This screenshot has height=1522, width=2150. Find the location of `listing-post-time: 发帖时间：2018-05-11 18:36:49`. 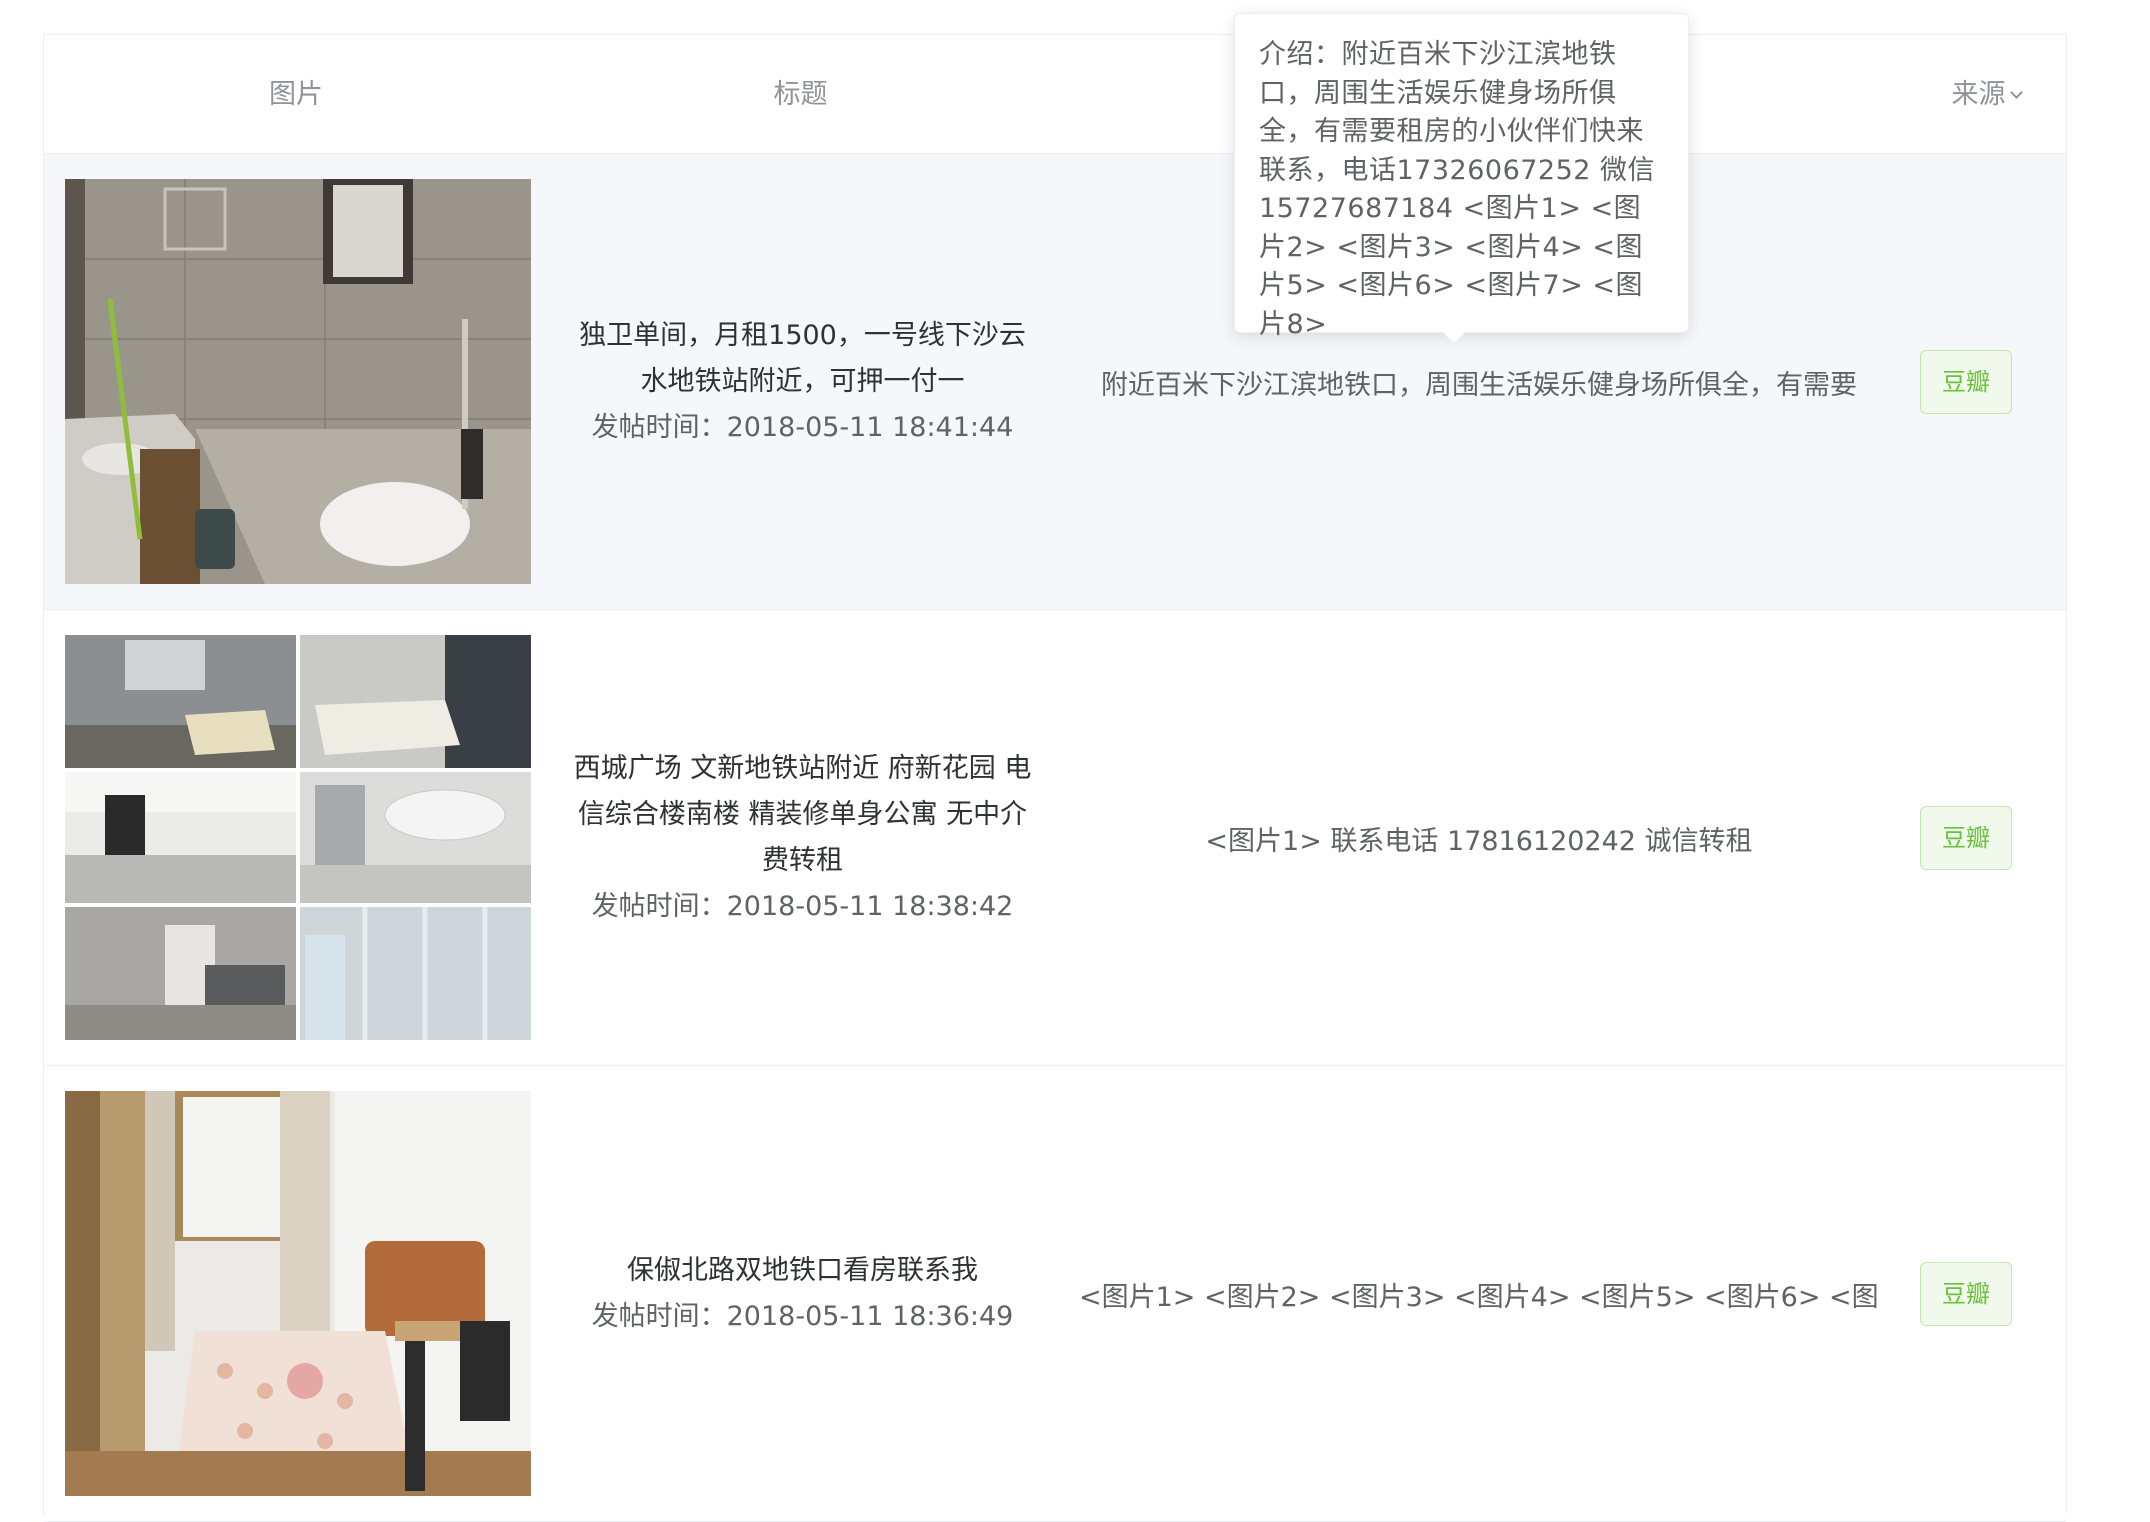

listing-post-time: 发帖时间：2018-05-11 18:36:49 is located at coordinates (802, 1316).